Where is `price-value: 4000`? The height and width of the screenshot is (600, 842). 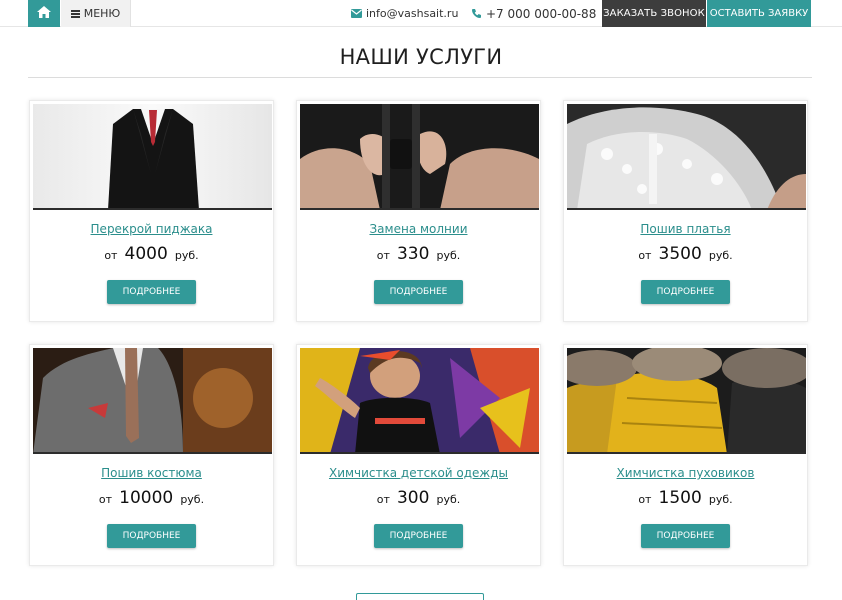 price-value: 4000 is located at coordinates (146, 254).